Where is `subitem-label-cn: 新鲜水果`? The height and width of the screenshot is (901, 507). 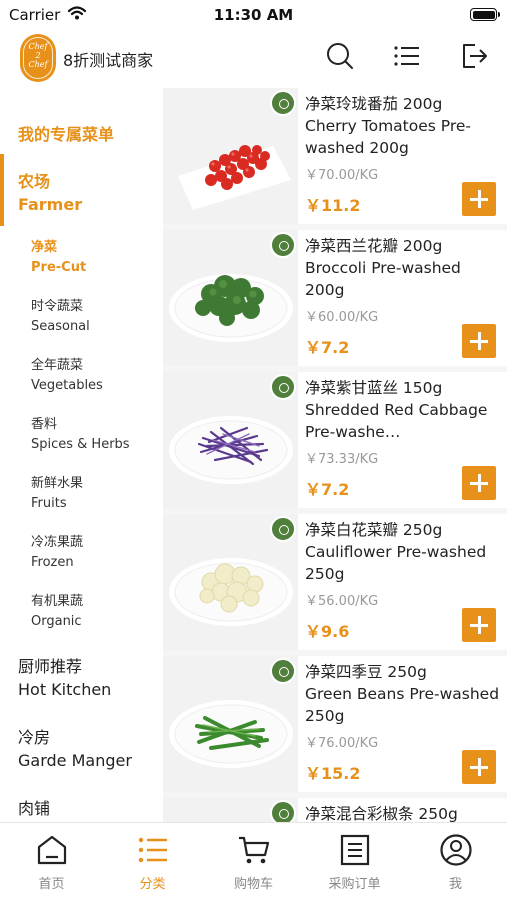 subitem-label-cn: 新鲜水果 is located at coordinates (57, 483).